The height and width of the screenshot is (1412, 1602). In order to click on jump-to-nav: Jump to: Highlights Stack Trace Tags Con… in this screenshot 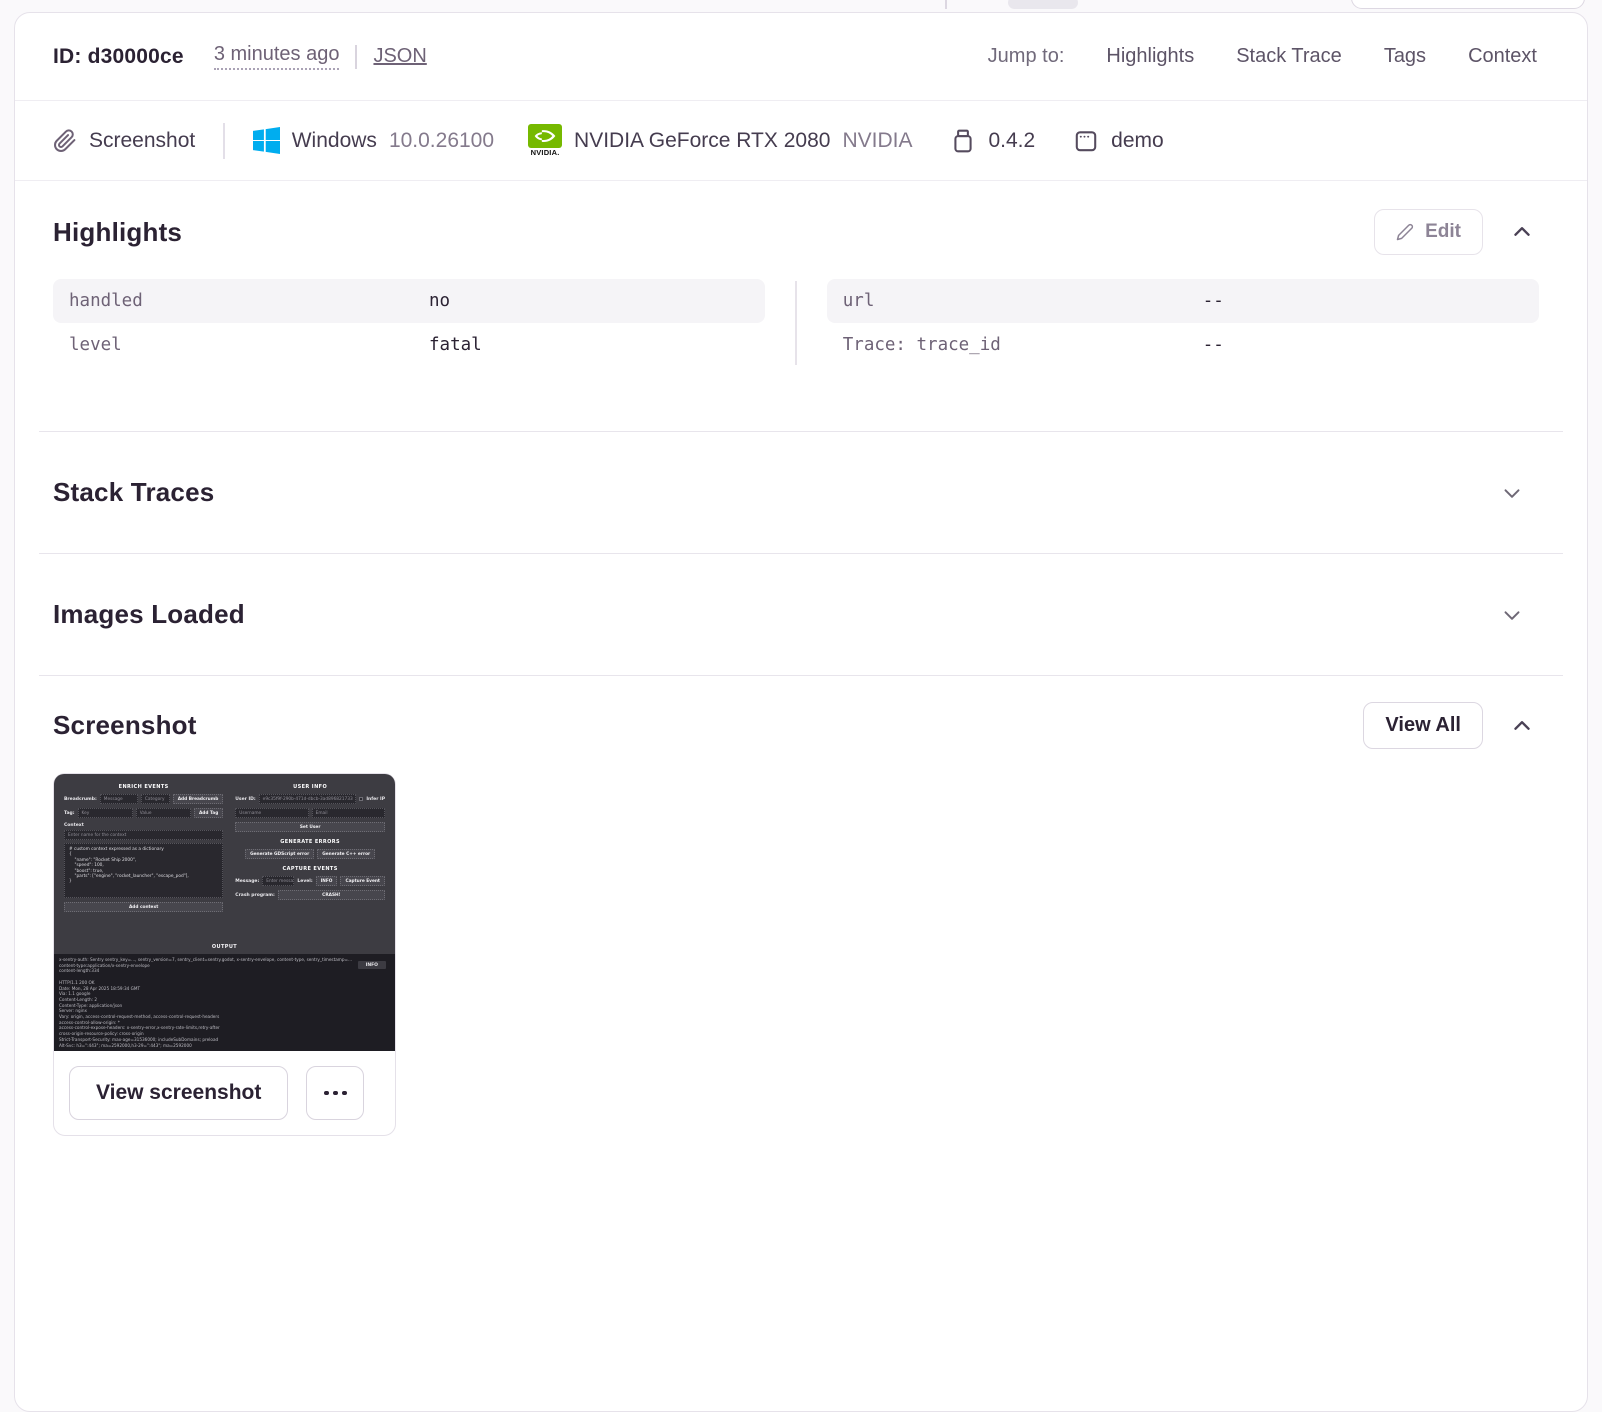, I will do `click(1262, 56)`.